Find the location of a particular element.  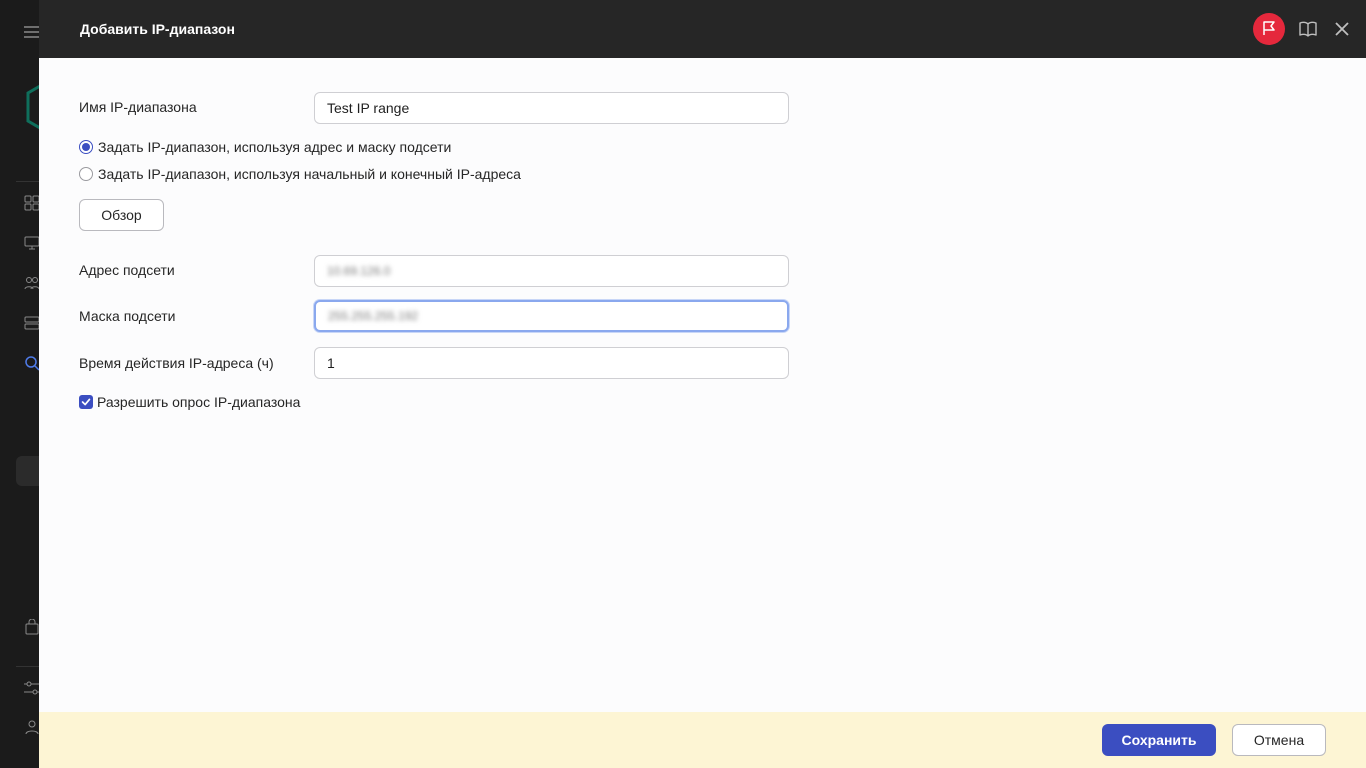

browse-button: Обзор is located at coordinates (121, 215).